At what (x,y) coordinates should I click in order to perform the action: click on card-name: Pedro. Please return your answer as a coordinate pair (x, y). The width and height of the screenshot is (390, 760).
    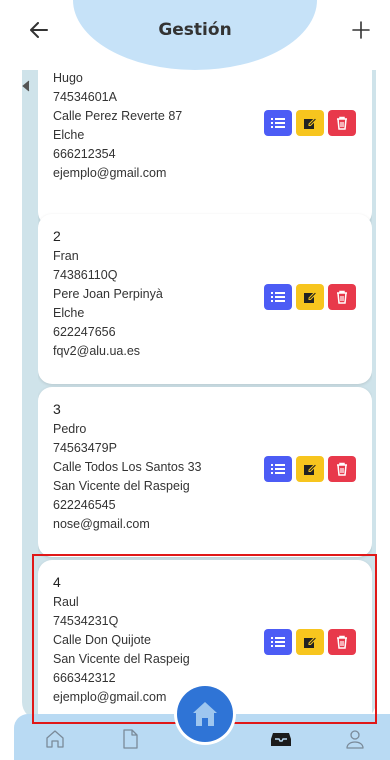
    Looking at the image, I should click on (70, 429).